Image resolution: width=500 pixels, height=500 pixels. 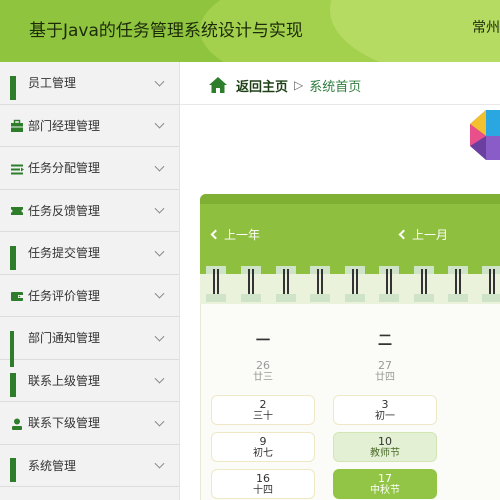 What do you see at coordinates (17, 168) in the screenshot?
I see `list-icon` at bounding box center [17, 168].